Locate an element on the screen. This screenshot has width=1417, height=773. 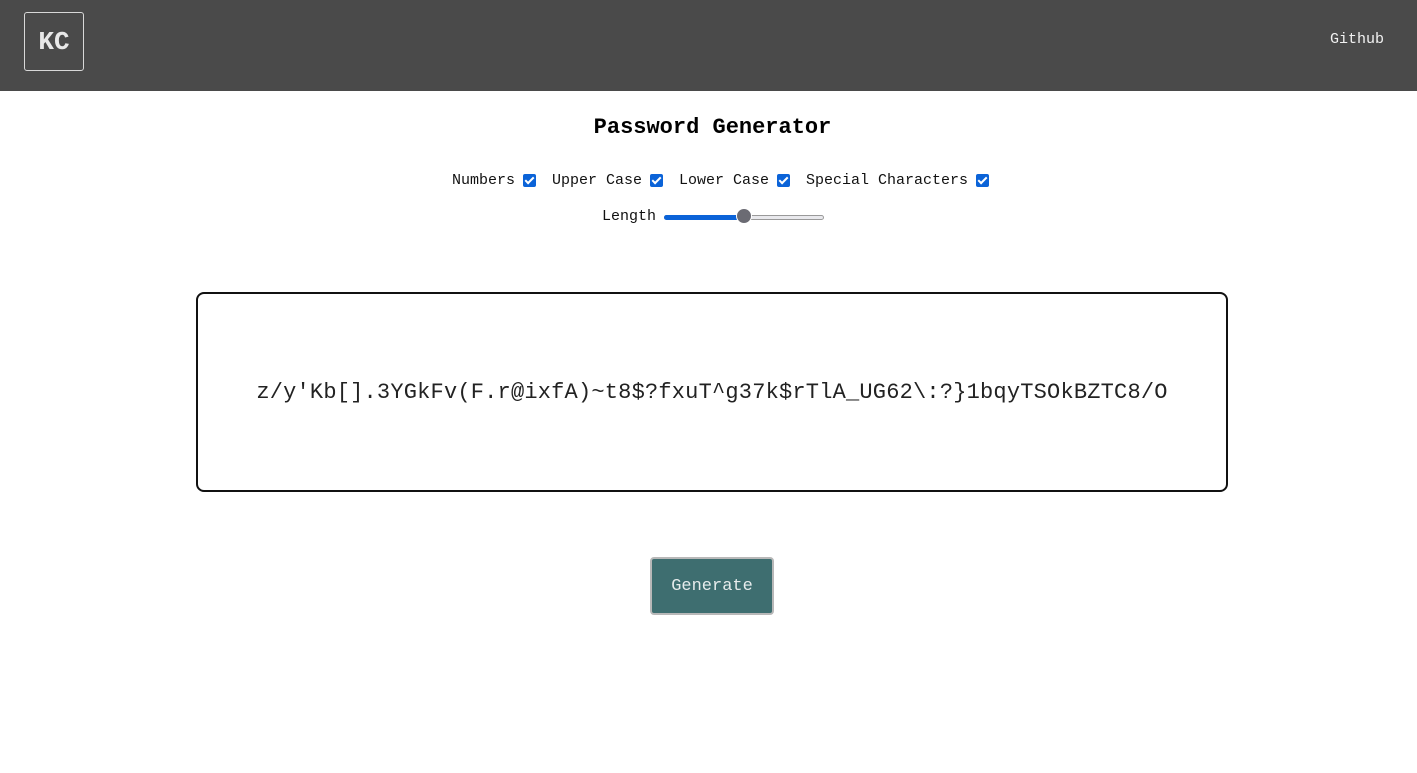
logo: KC is located at coordinates (54, 41).